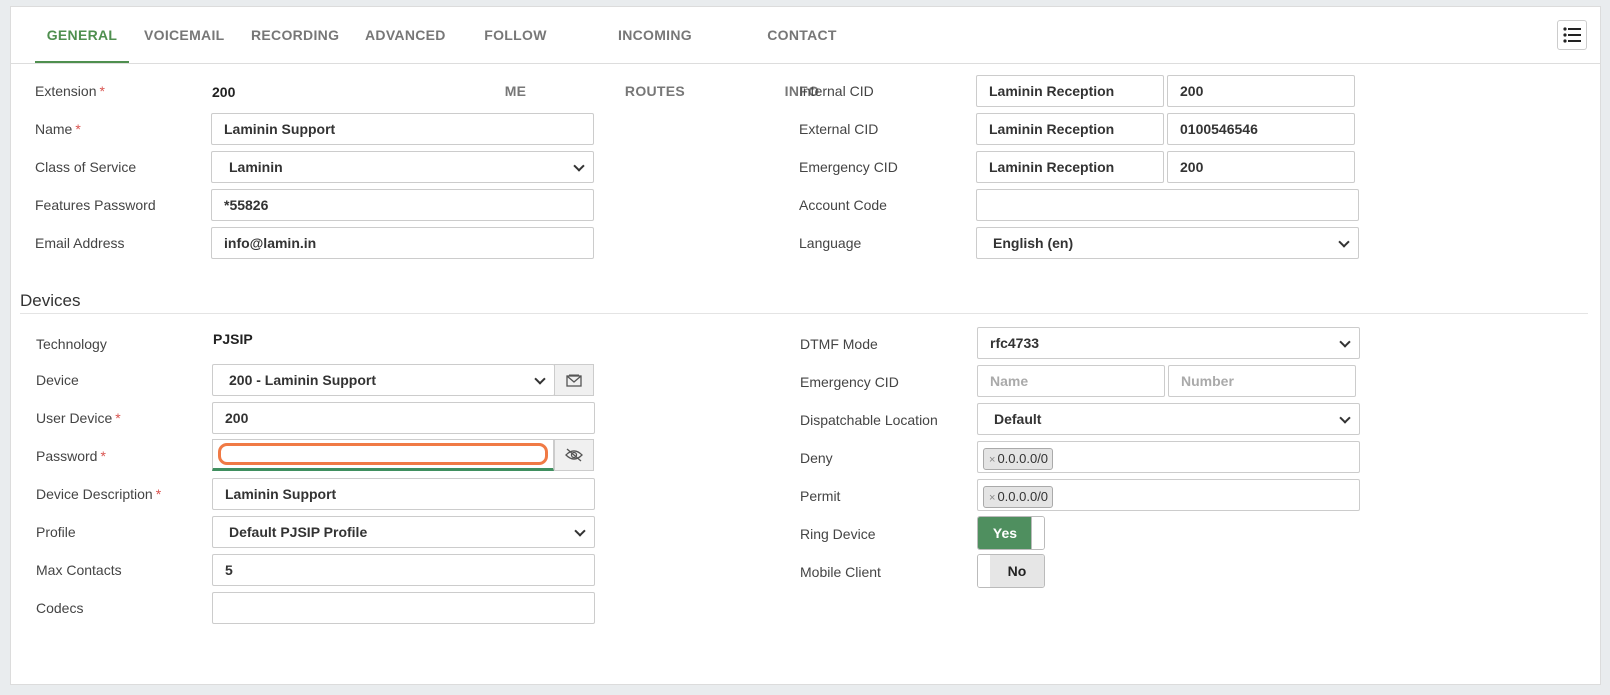  Describe the element at coordinates (78, 418) in the screenshot. I see `user-device-label: User Device *` at that location.